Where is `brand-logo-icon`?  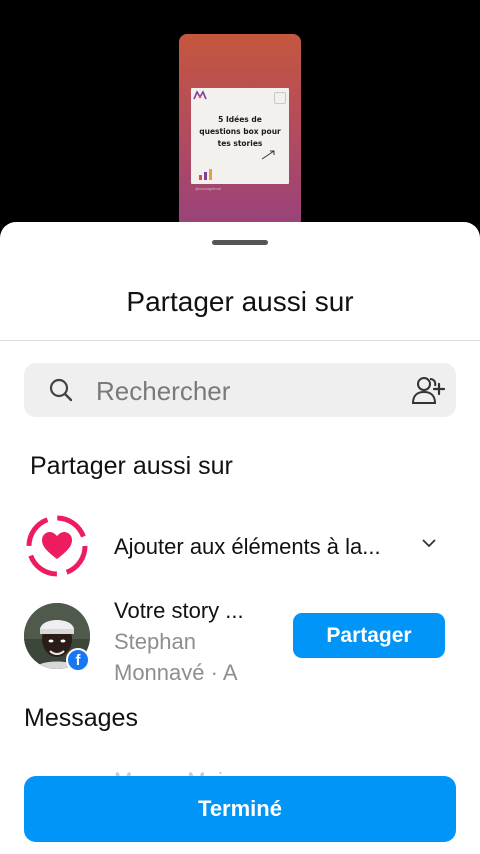 brand-logo-icon is located at coordinates (200, 95).